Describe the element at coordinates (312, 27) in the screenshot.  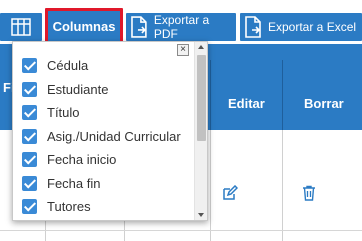
I see `export-excel-label: Exportar a Excel` at that location.